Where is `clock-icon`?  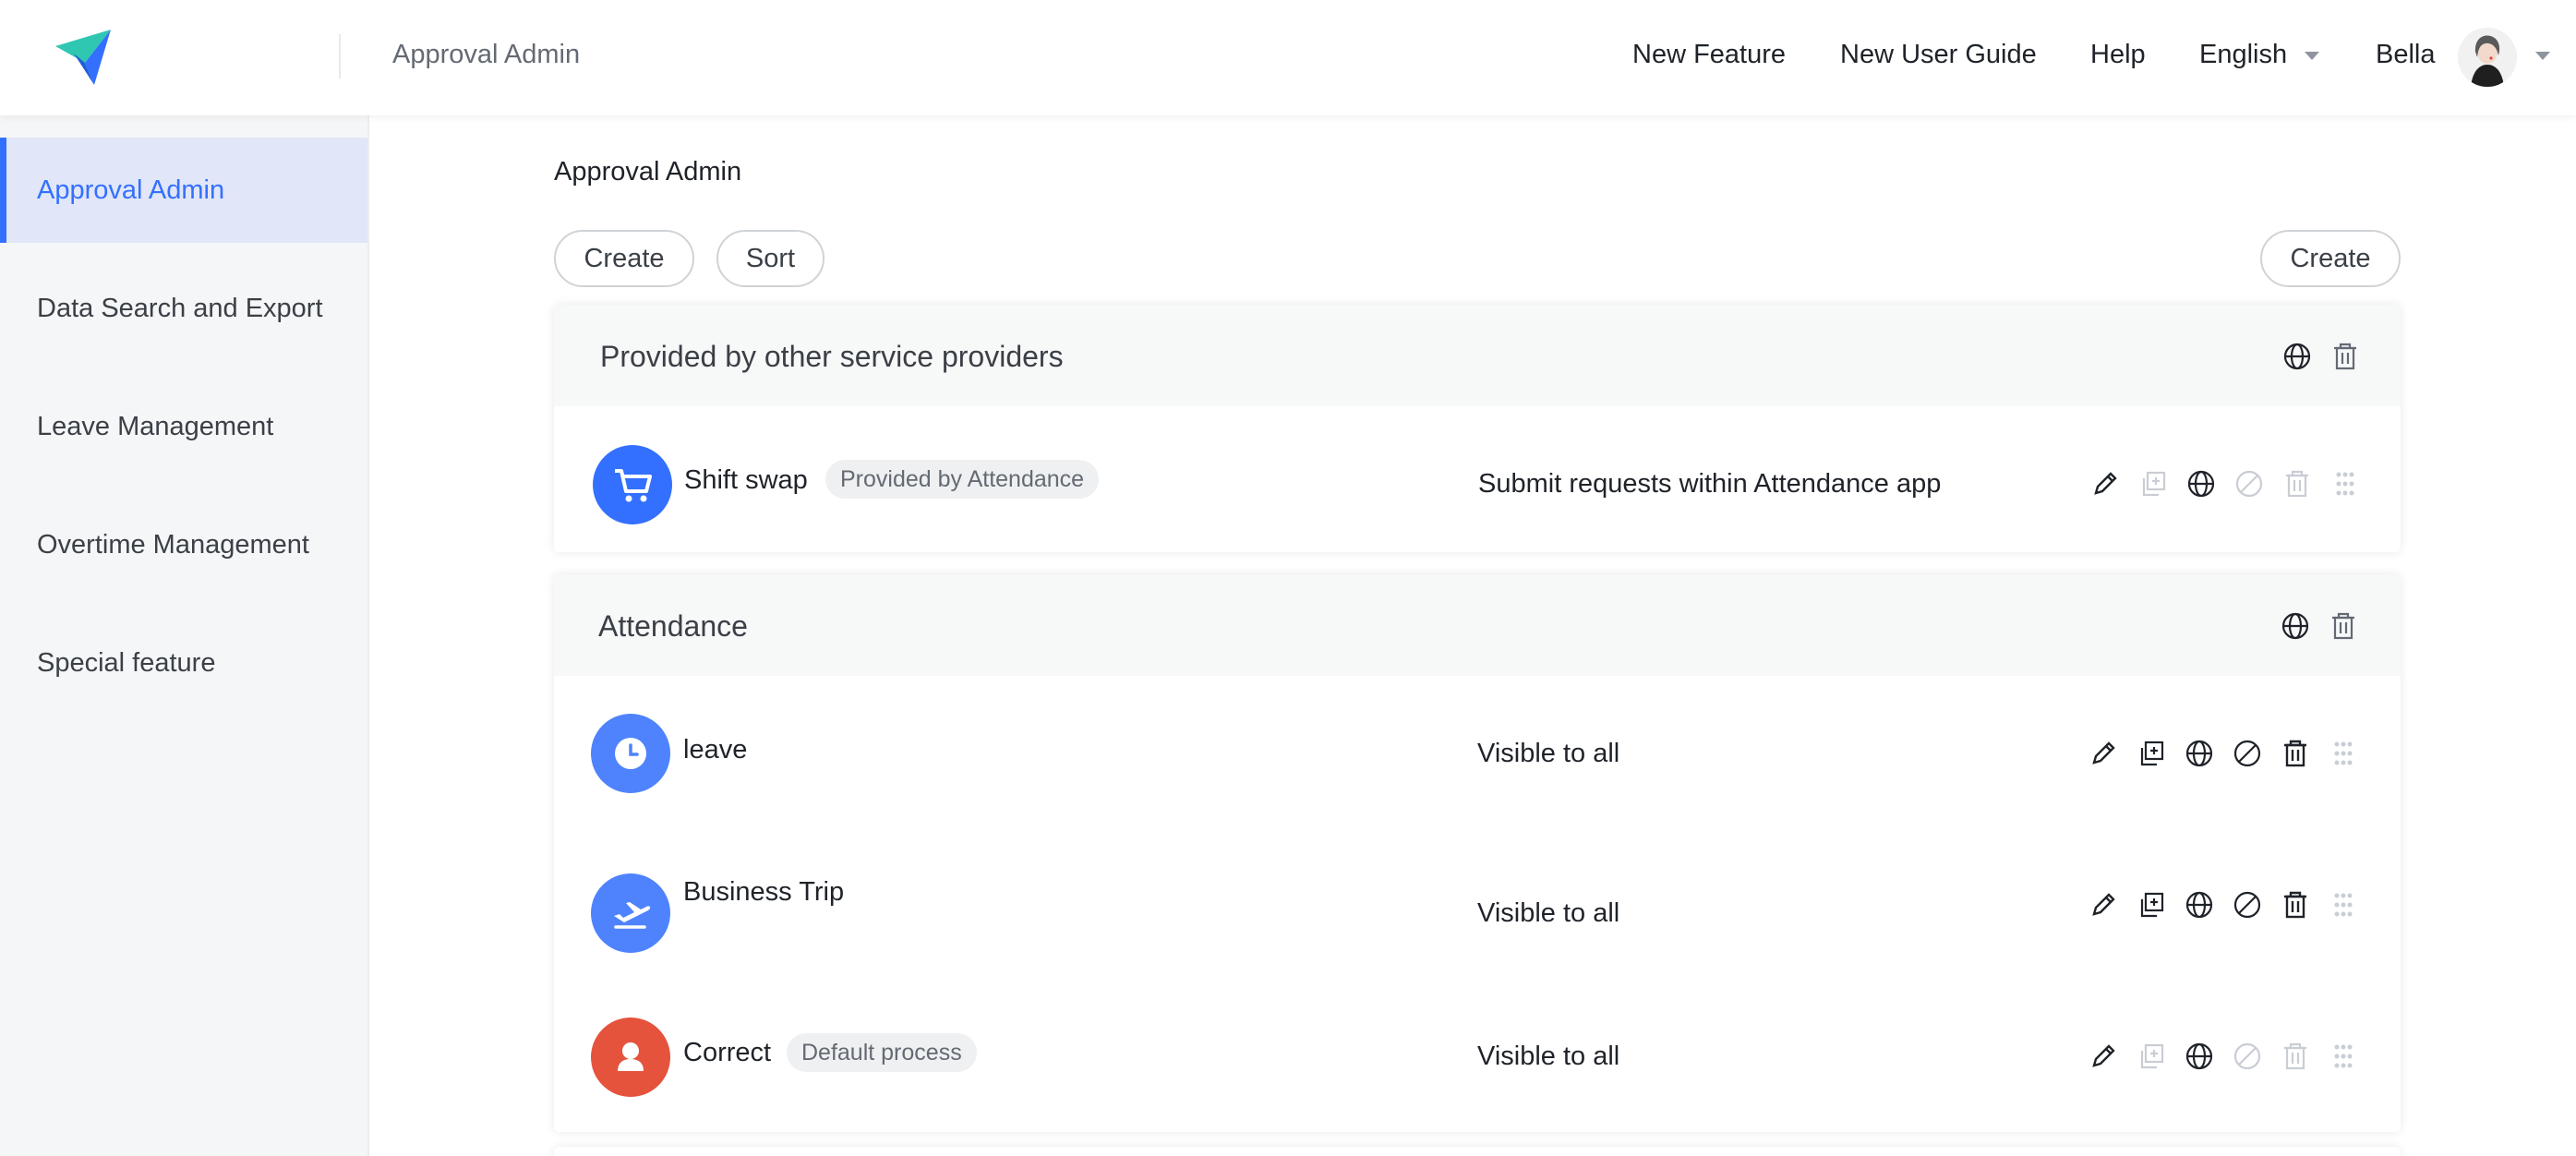 clock-icon is located at coordinates (630, 753).